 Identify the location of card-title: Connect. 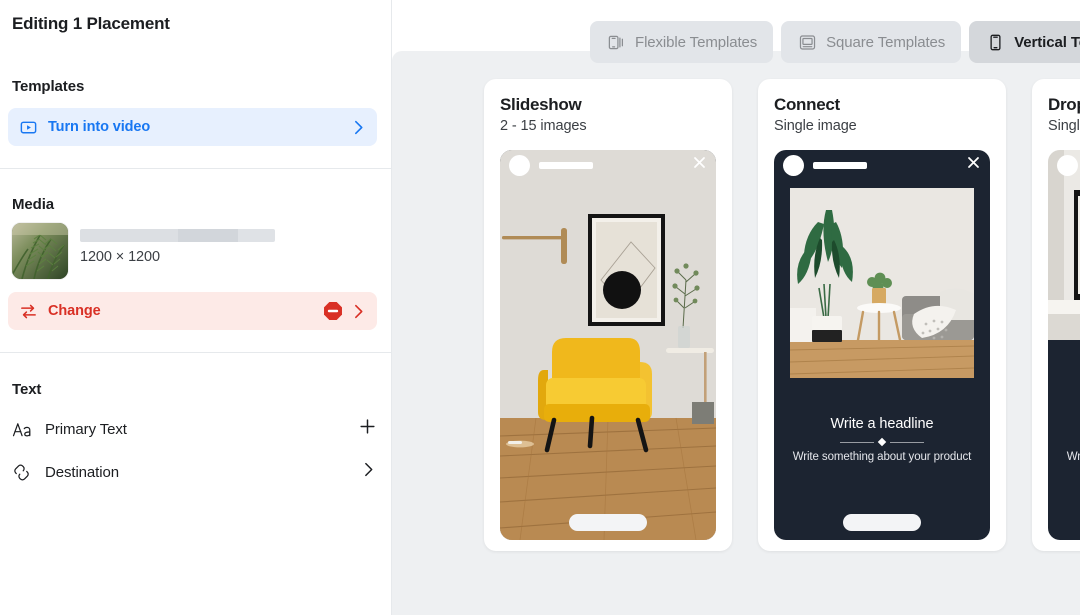
(807, 104).